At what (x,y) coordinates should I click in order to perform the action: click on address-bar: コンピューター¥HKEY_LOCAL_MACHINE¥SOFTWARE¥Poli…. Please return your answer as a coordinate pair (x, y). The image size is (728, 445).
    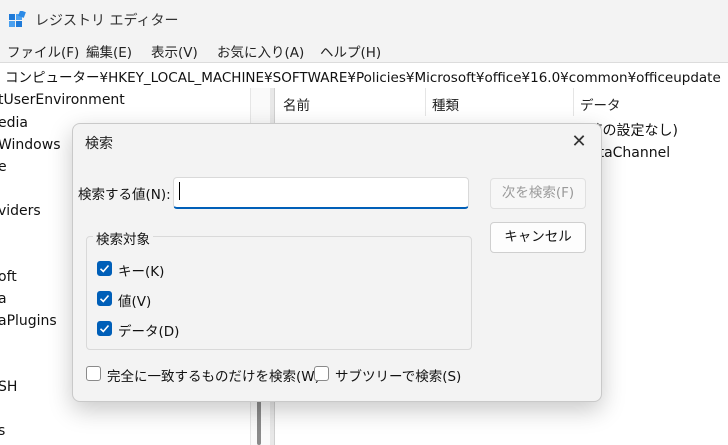
    Looking at the image, I should click on (364, 75).